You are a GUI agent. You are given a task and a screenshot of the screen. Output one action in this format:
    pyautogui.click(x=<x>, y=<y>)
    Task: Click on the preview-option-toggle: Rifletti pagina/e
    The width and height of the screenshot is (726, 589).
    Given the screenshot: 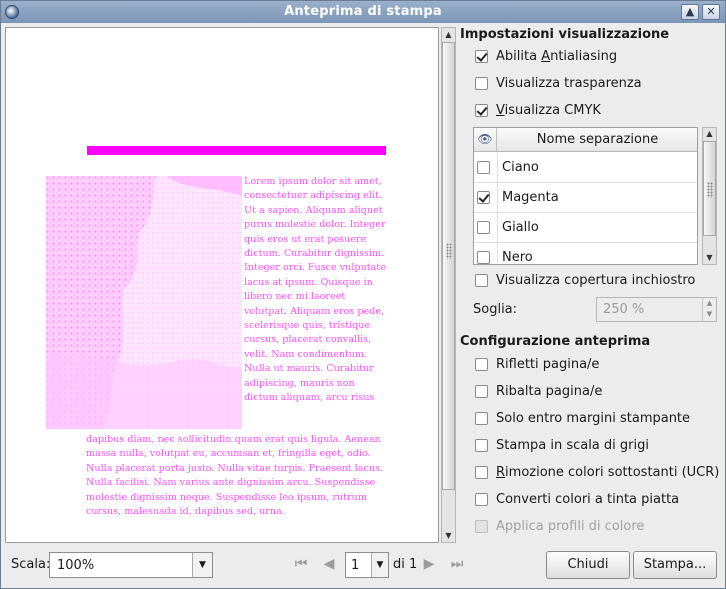 What is the action you would take?
    pyautogui.click(x=537, y=364)
    